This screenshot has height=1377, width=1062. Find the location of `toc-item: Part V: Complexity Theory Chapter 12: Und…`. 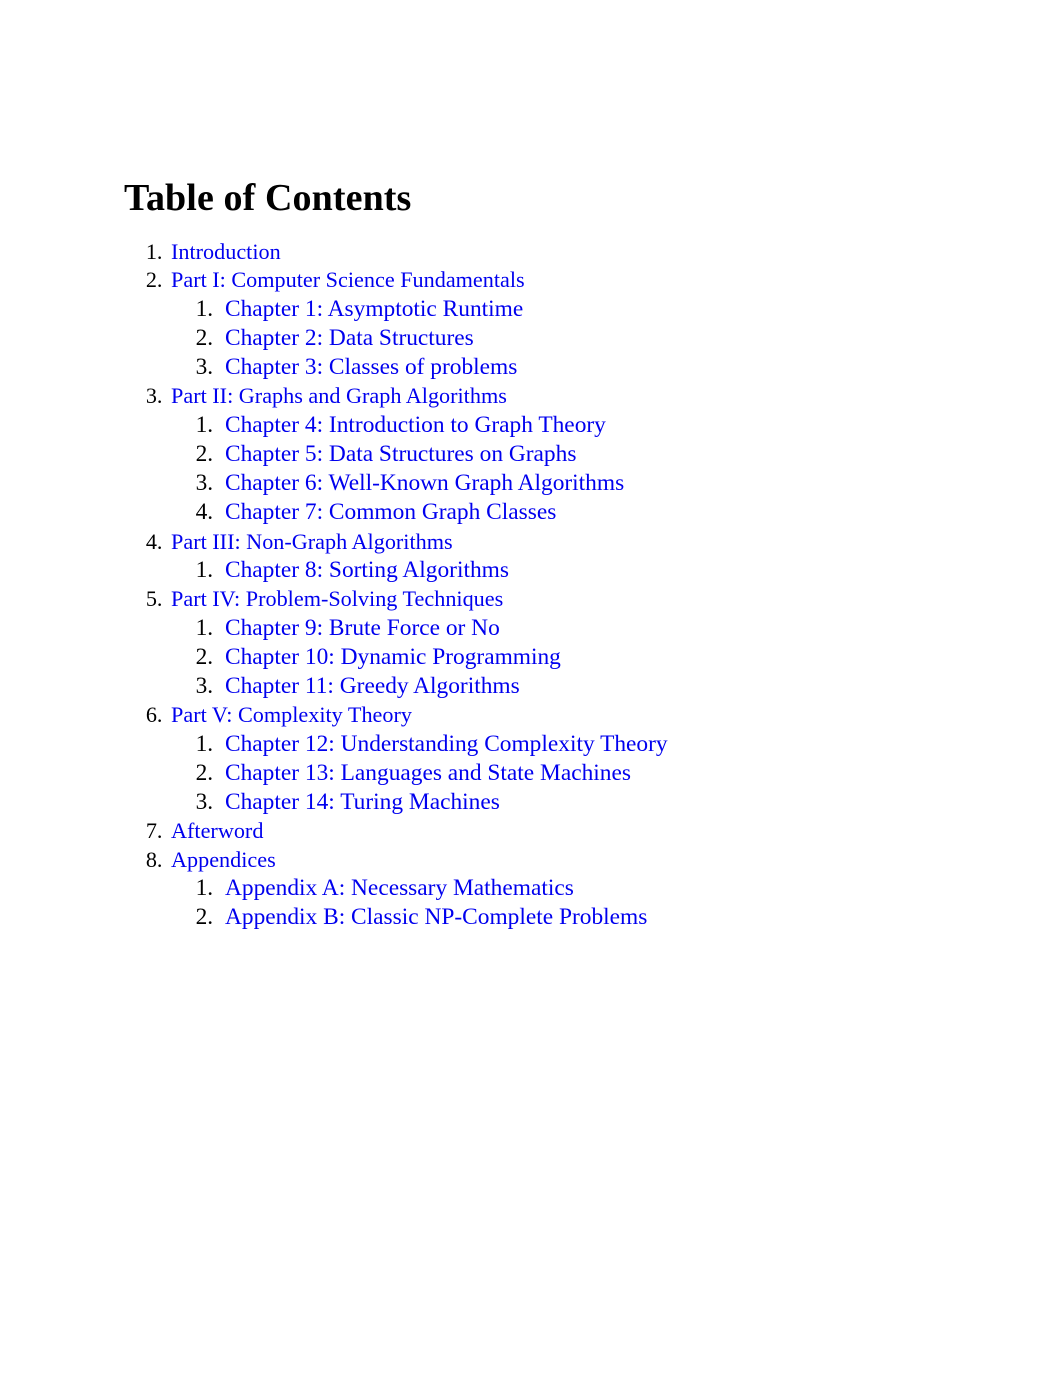

toc-item: Part V: Complexity Theory Chapter 12: Und… is located at coordinates (615, 759).